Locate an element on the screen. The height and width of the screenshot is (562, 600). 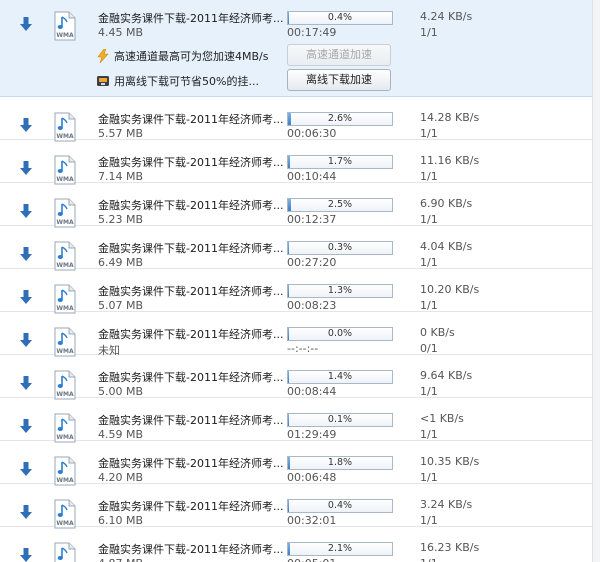
time-remaining: 00:08:44 is located at coordinates (312, 391).